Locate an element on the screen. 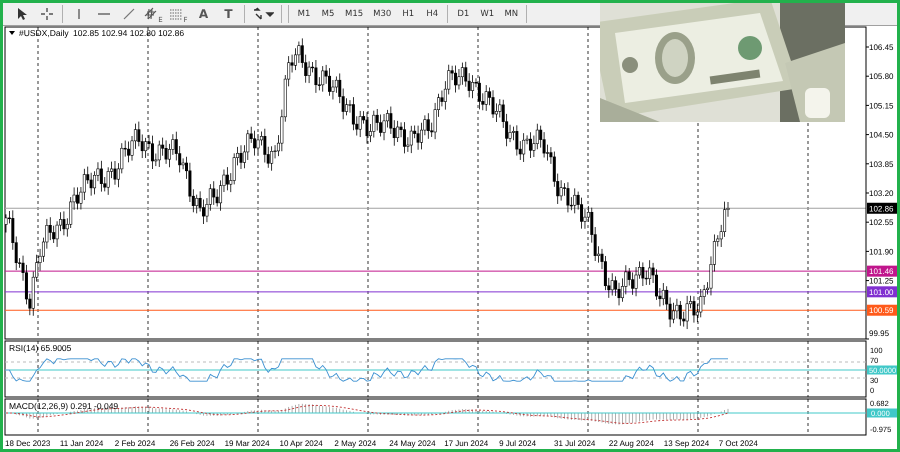 The height and width of the screenshot is (452, 900). date-axis-label: 2 May 2024 is located at coordinates (355, 443).